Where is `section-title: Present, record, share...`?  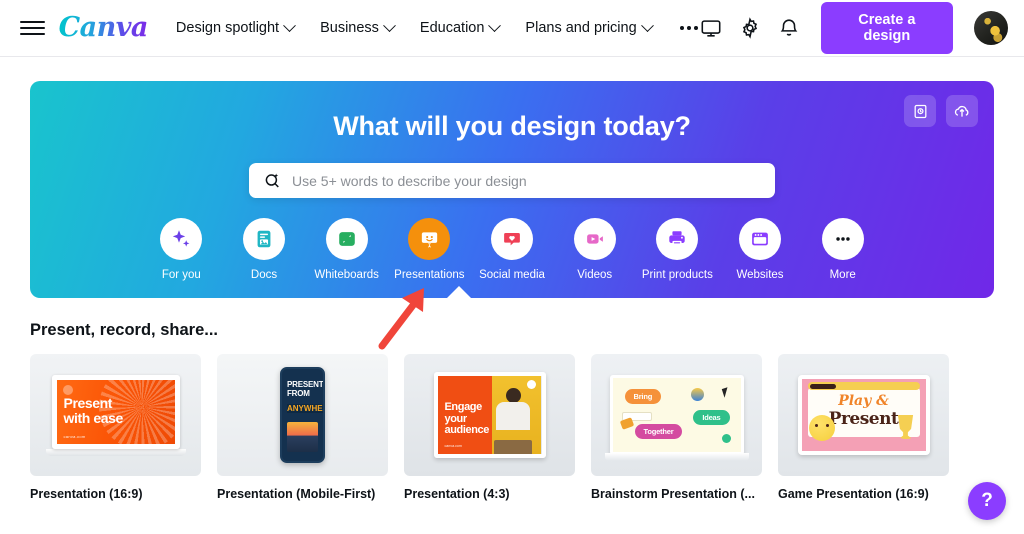
section-title: Present, record, share... is located at coordinates (124, 330).